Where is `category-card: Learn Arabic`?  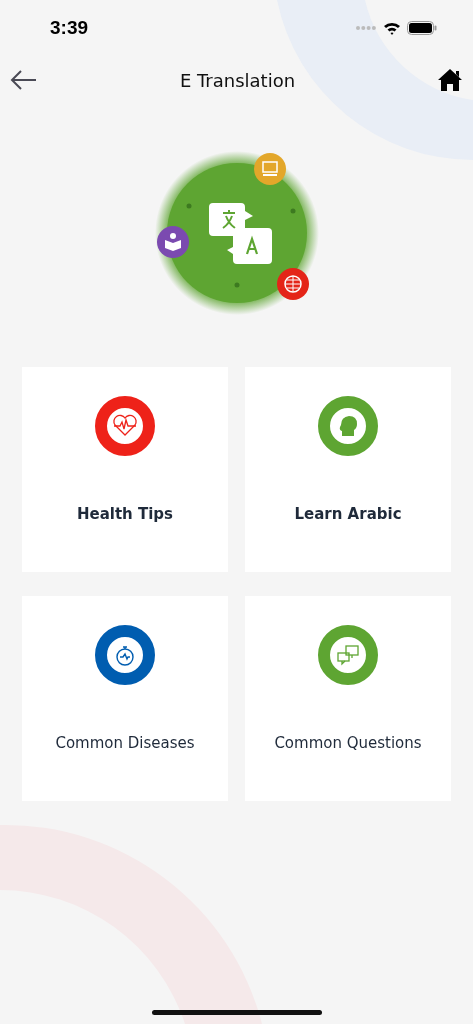 category-card: Learn Arabic is located at coordinates (348, 469).